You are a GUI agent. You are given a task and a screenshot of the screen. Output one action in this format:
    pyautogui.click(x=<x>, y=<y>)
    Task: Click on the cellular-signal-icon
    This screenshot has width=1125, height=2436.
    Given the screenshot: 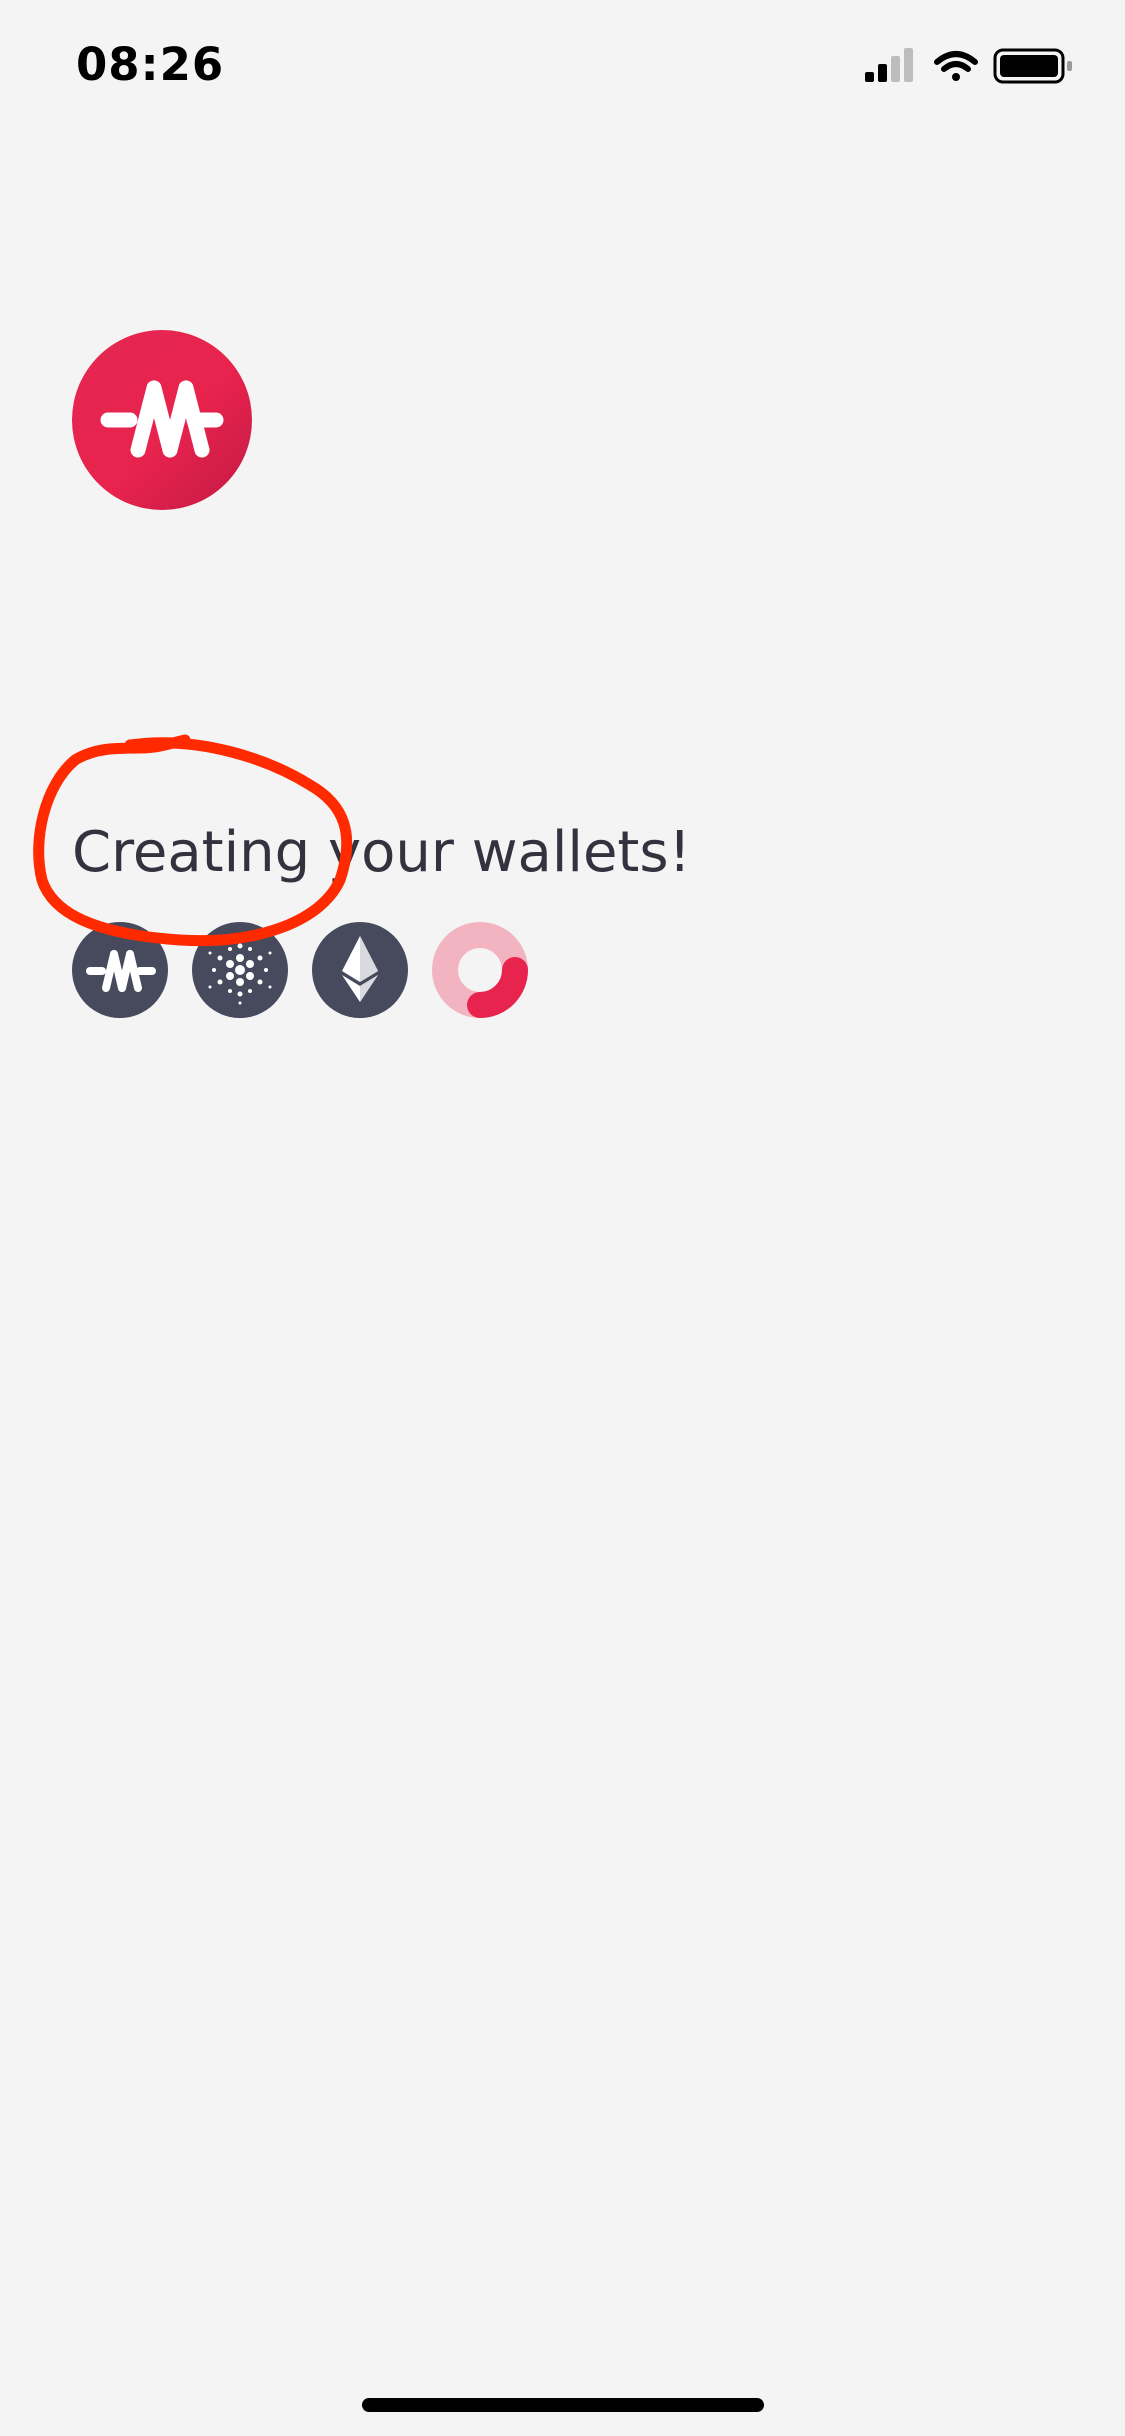 What is the action you would take?
    pyautogui.click(x=889, y=65)
    